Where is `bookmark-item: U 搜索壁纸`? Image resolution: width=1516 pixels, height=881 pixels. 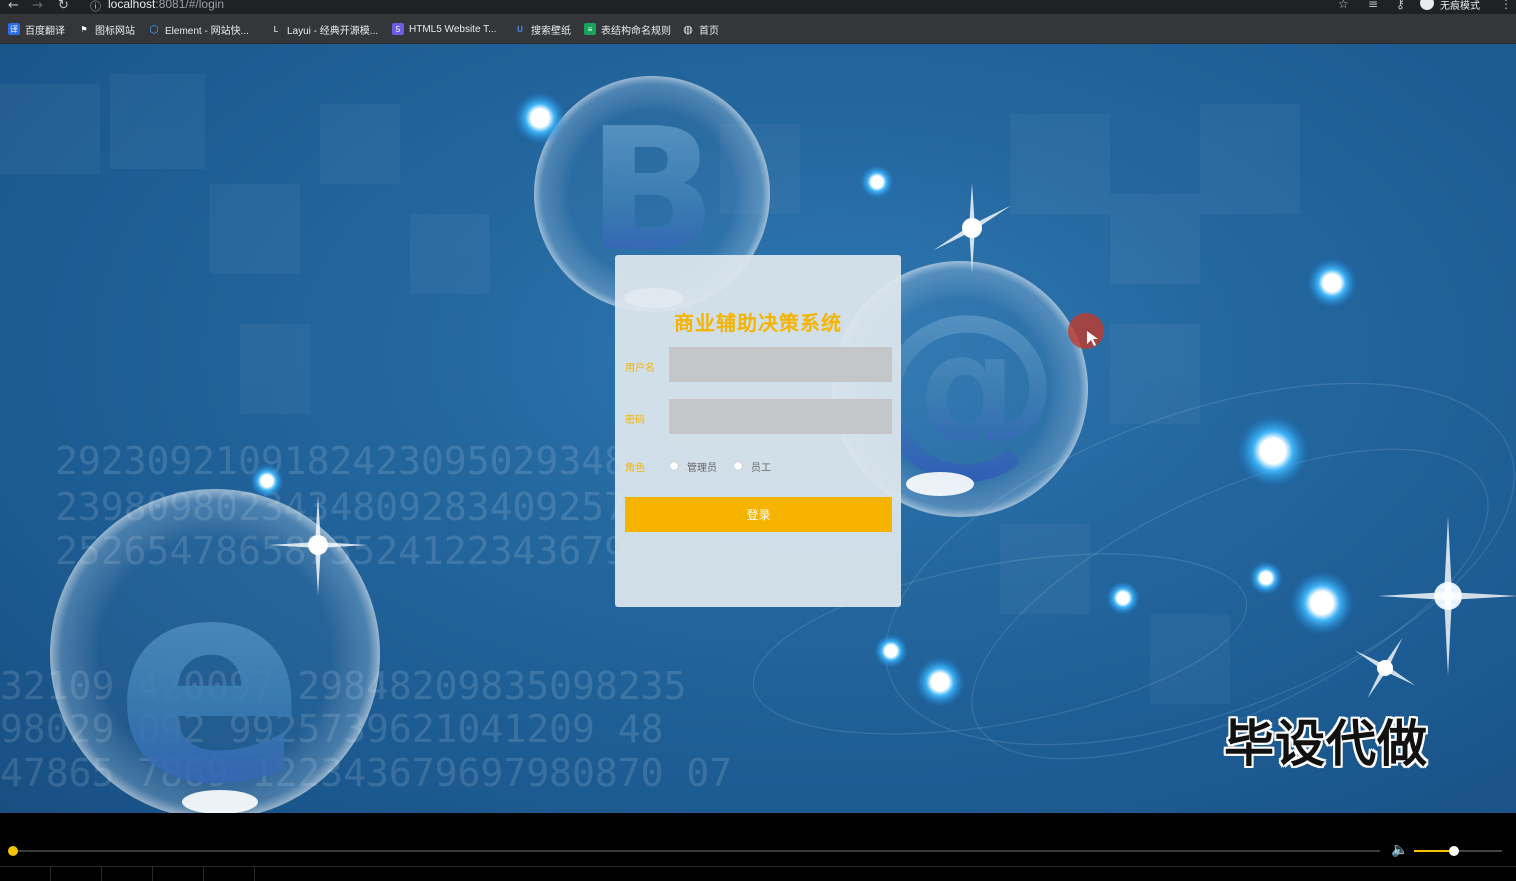
bookmark-item: U 搜索壁纸 is located at coordinates (542, 29).